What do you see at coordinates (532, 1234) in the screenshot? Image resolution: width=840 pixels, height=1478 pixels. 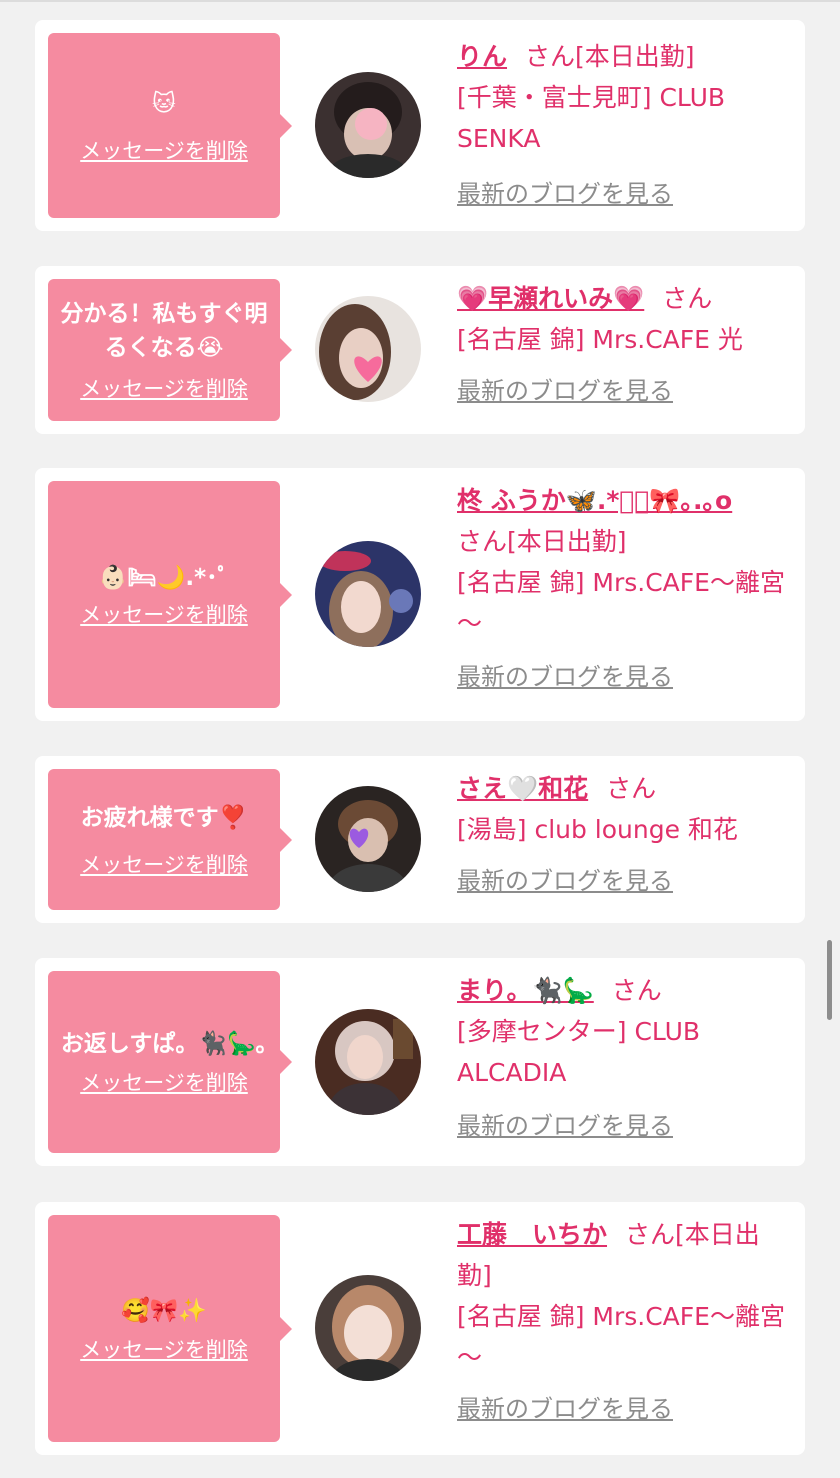 I see `cast-name-link: 工藤 いちか` at bounding box center [532, 1234].